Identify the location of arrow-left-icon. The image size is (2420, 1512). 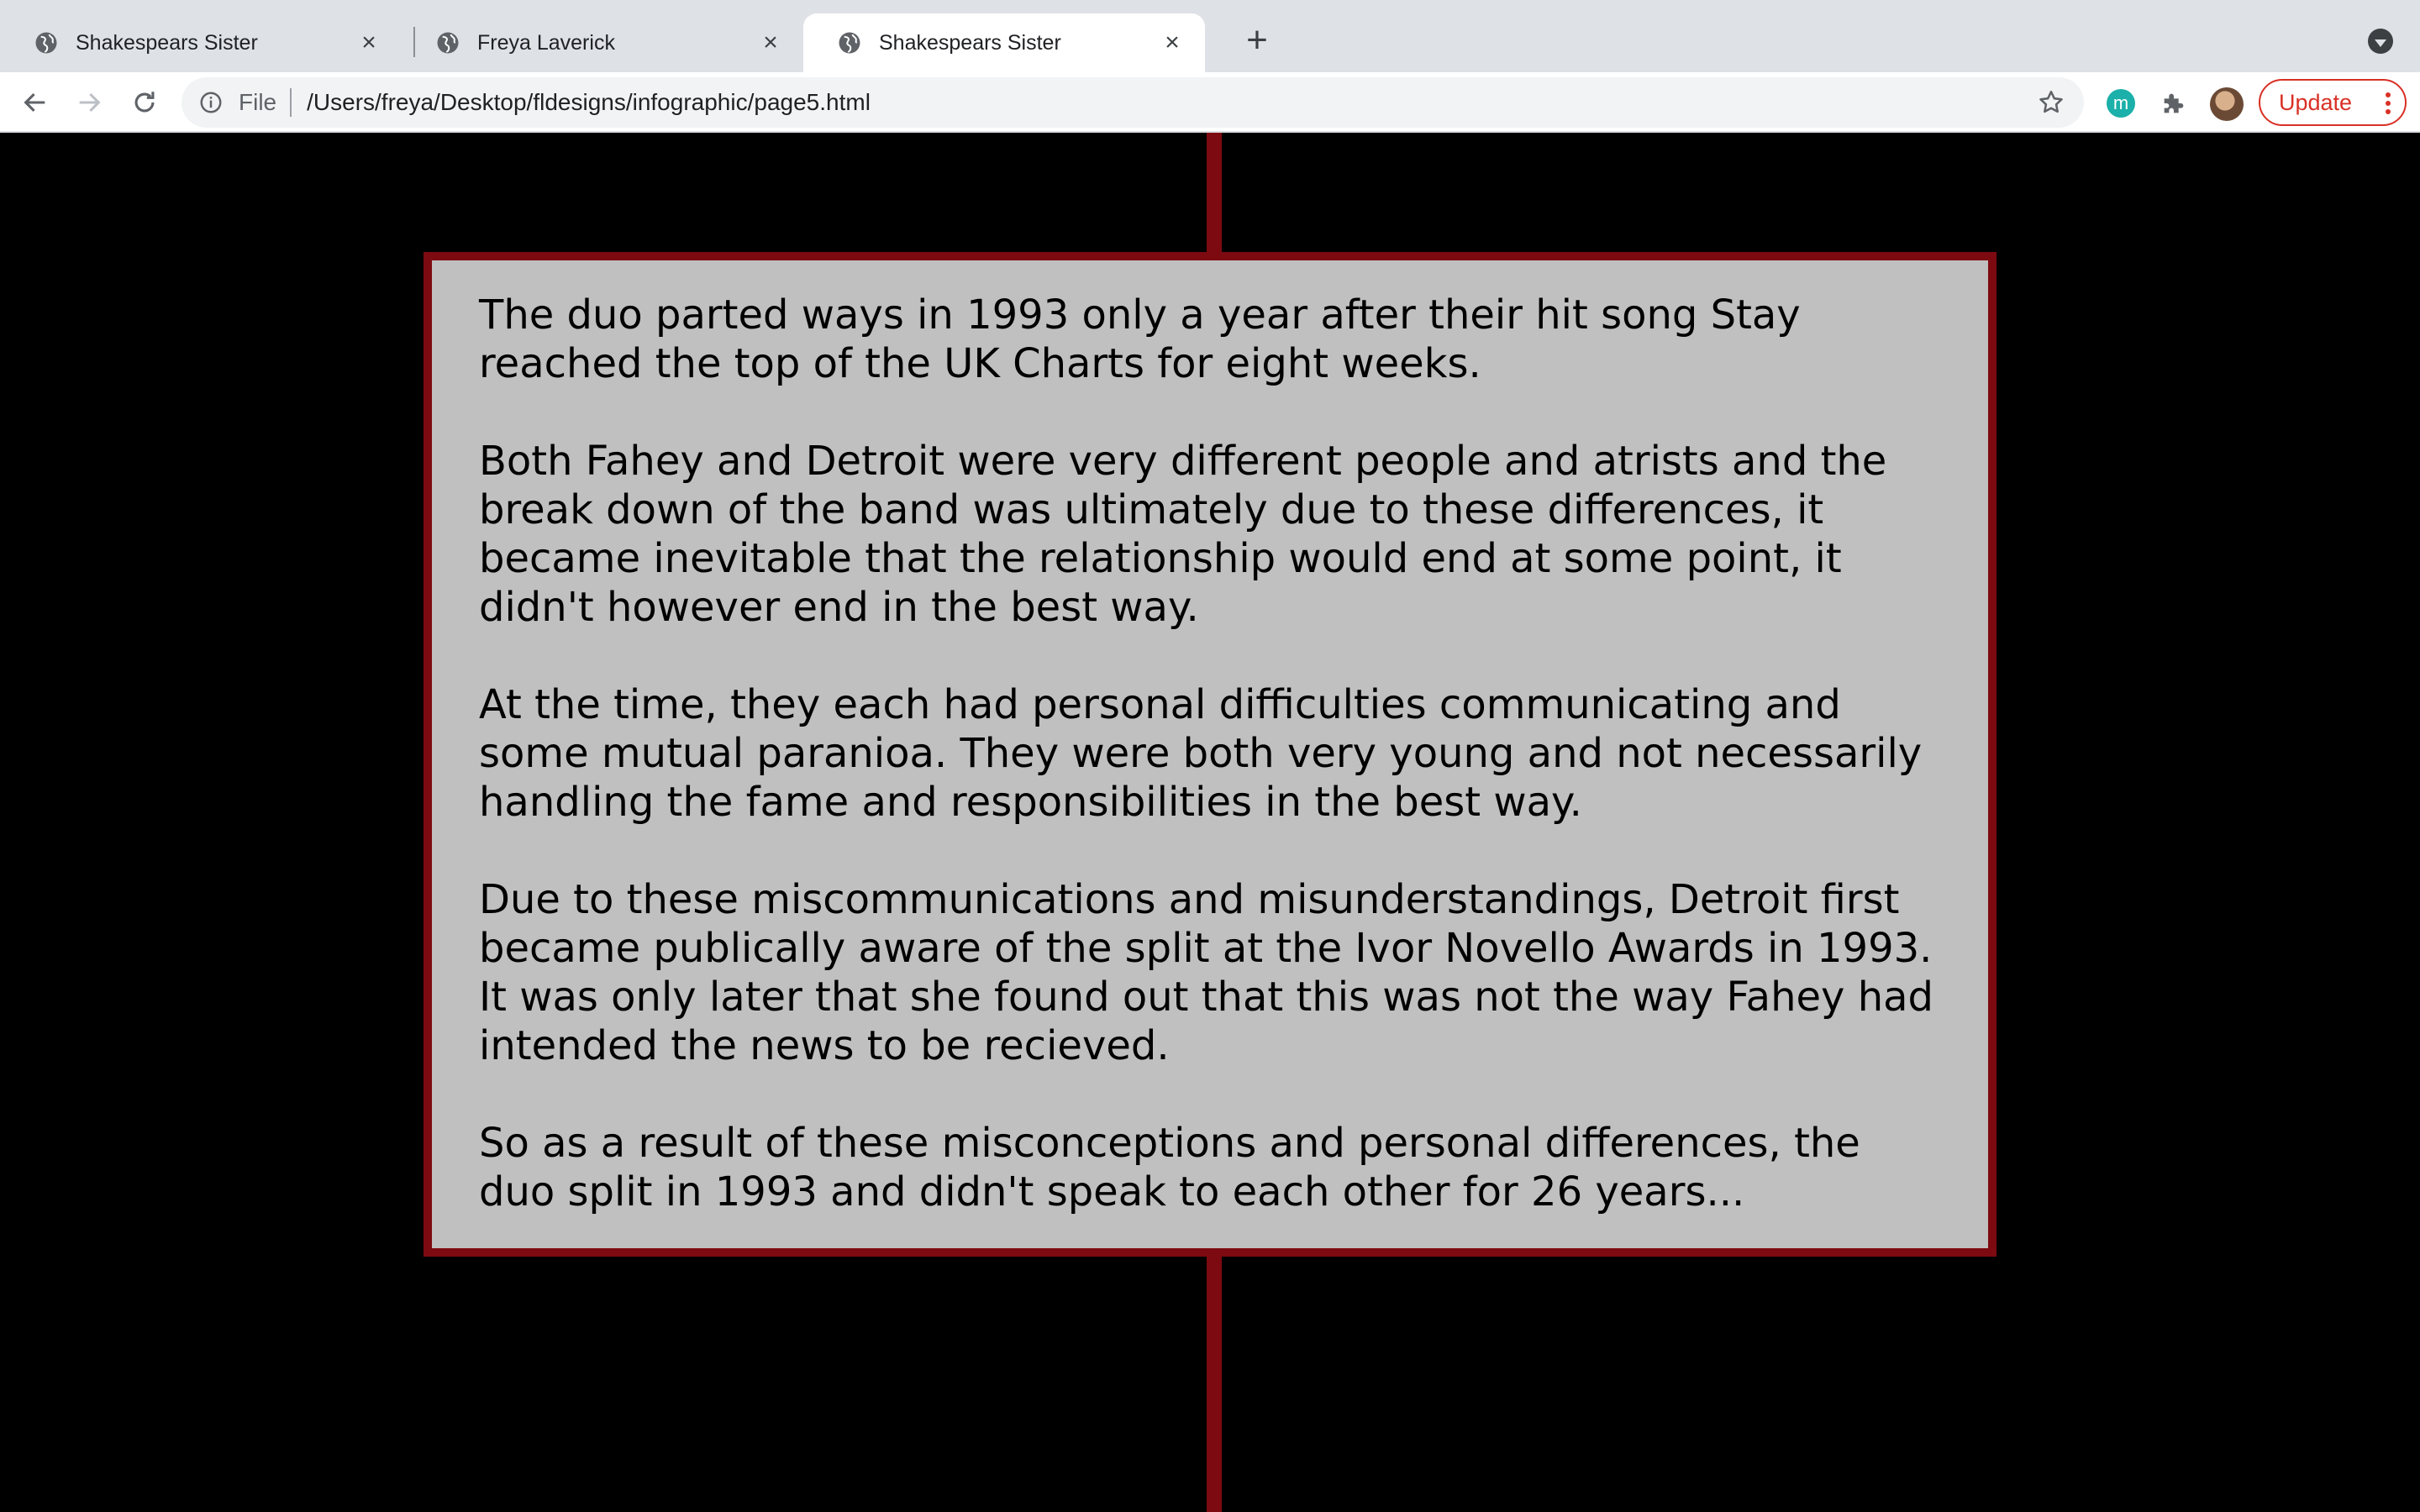
(34, 102).